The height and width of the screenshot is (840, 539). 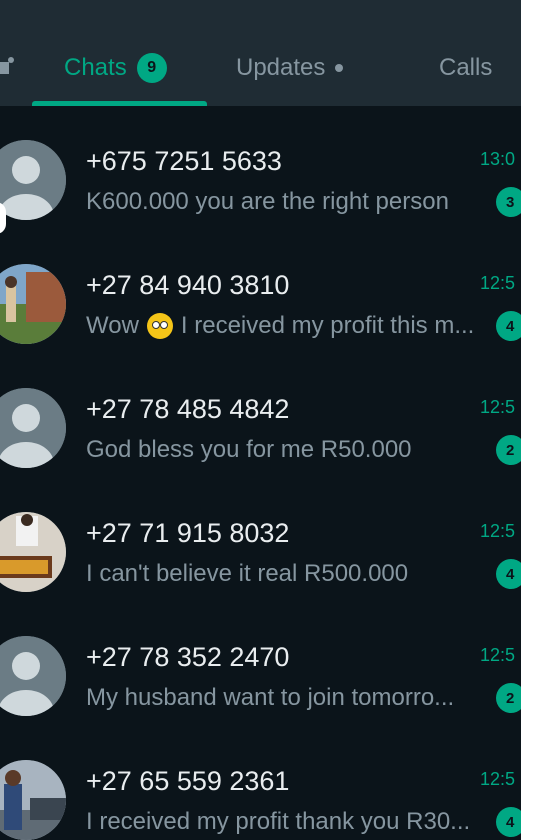 I want to click on tab-chats: Chats 9, so click(x=115, y=68).